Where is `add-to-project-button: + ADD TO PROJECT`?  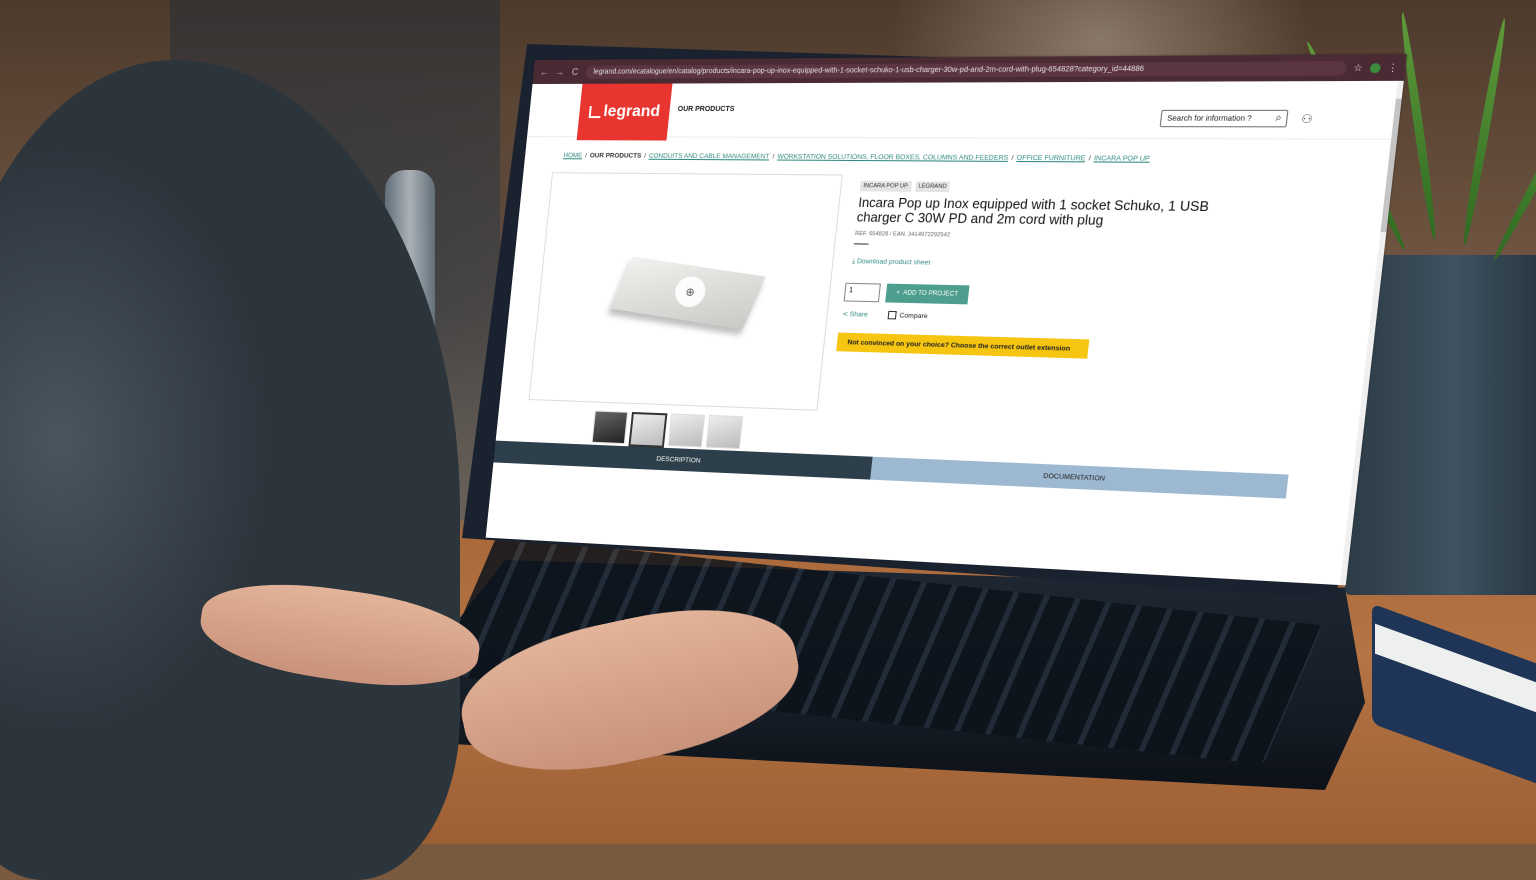
add-to-project-button: + ADD TO PROJECT is located at coordinates (927, 294).